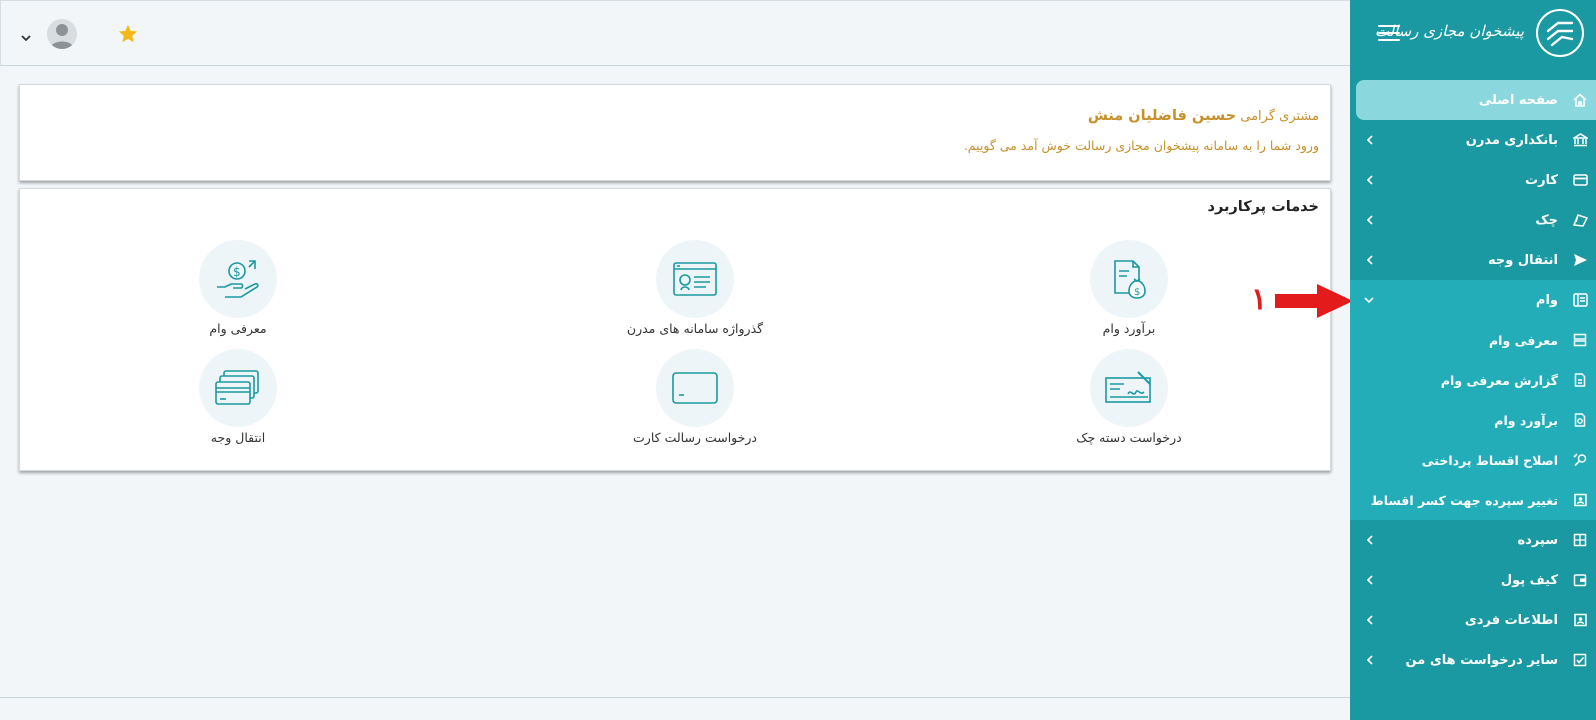 Image resolution: width=1596 pixels, height=720 pixels. What do you see at coordinates (1511, 620) in the screenshot?
I see `sidebar-item-label: اطلاعات فردی` at bounding box center [1511, 620].